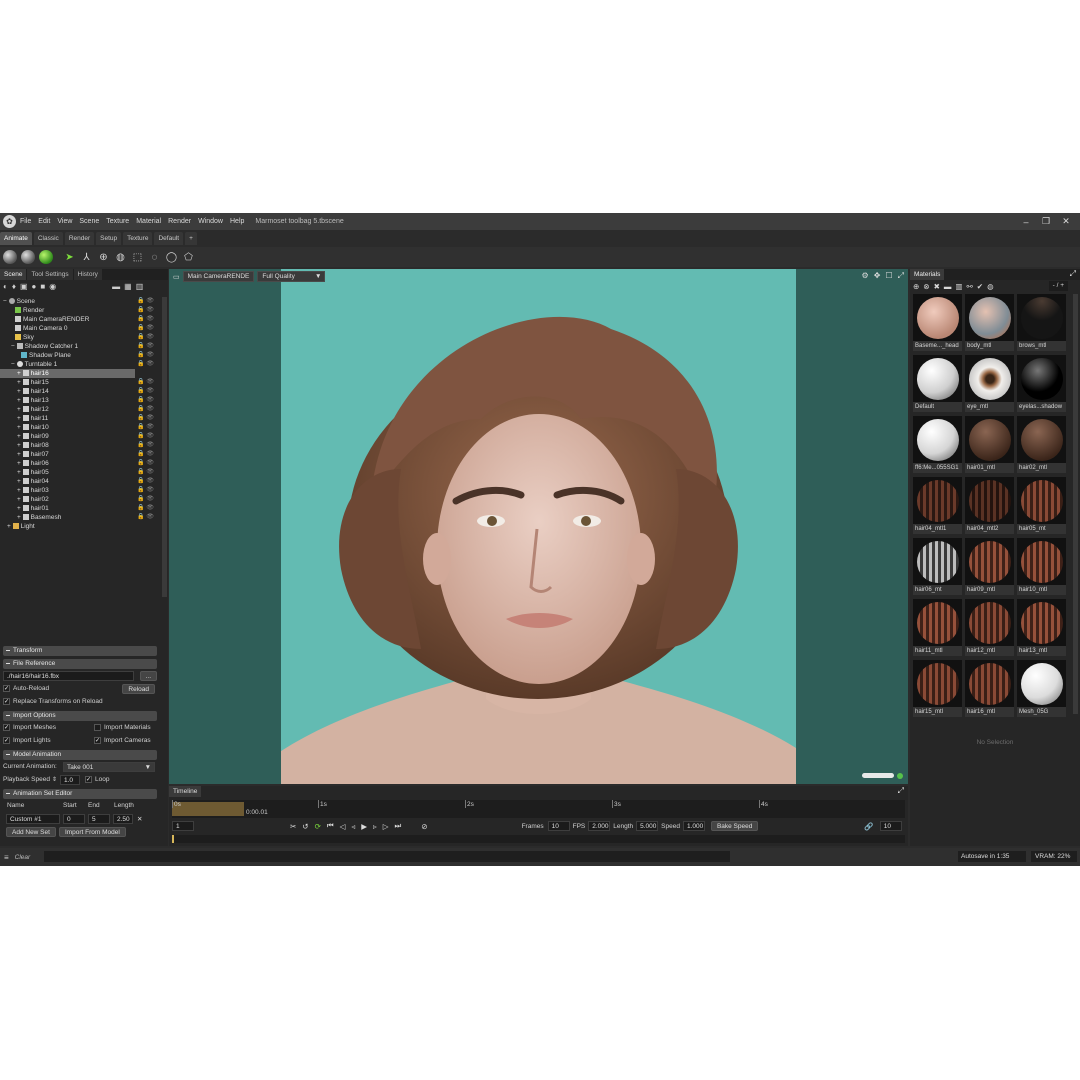 This screenshot has width=1080, height=1080. What do you see at coordinates (67, 373) in the screenshot?
I see `tree-item-hair16: + hair16` at bounding box center [67, 373].